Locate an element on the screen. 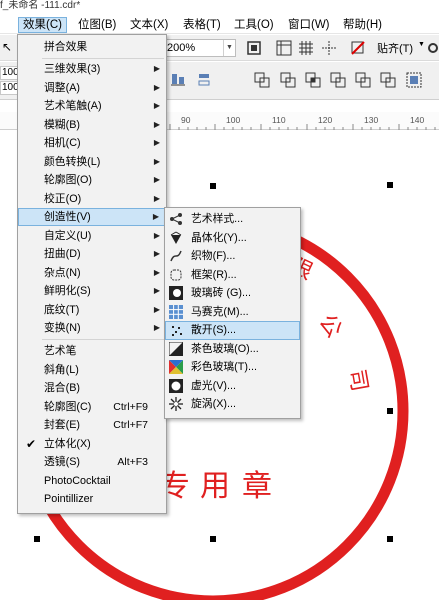  trim-icon is located at coordinates (288, 80).